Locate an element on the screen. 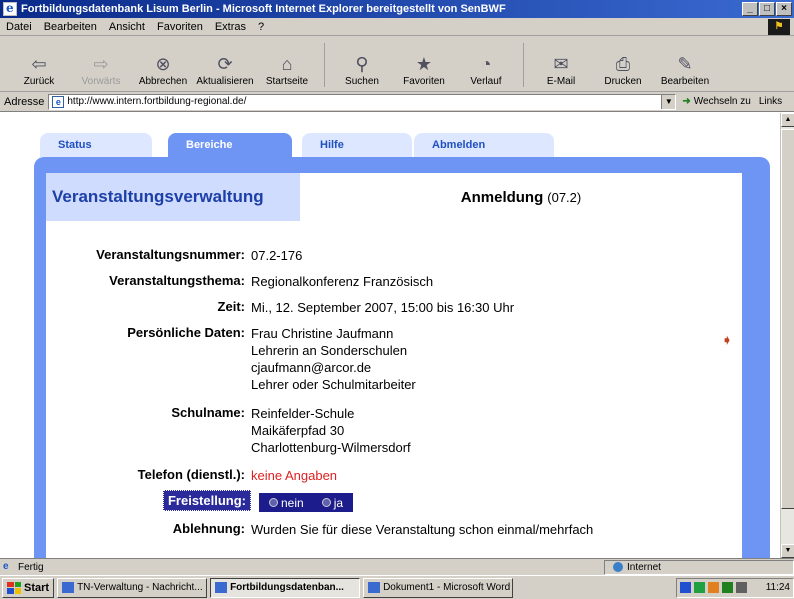 The width and height of the screenshot is (794, 599). home-label: Startseite is located at coordinates (287, 81).